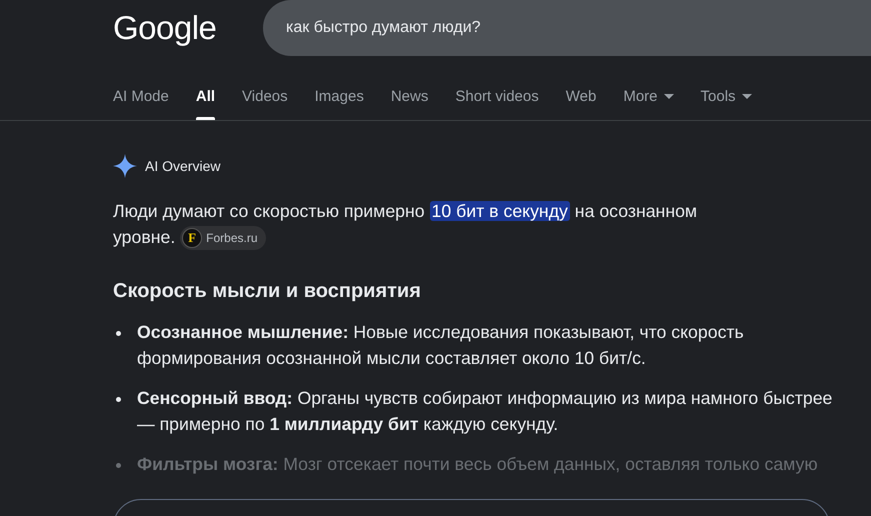 The width and height of the screenshot is (871, 516). What do you see at coordinates (144, 237) in the screenshot?
I see `summary-text: уровне.` at bounding box center [144, 237].